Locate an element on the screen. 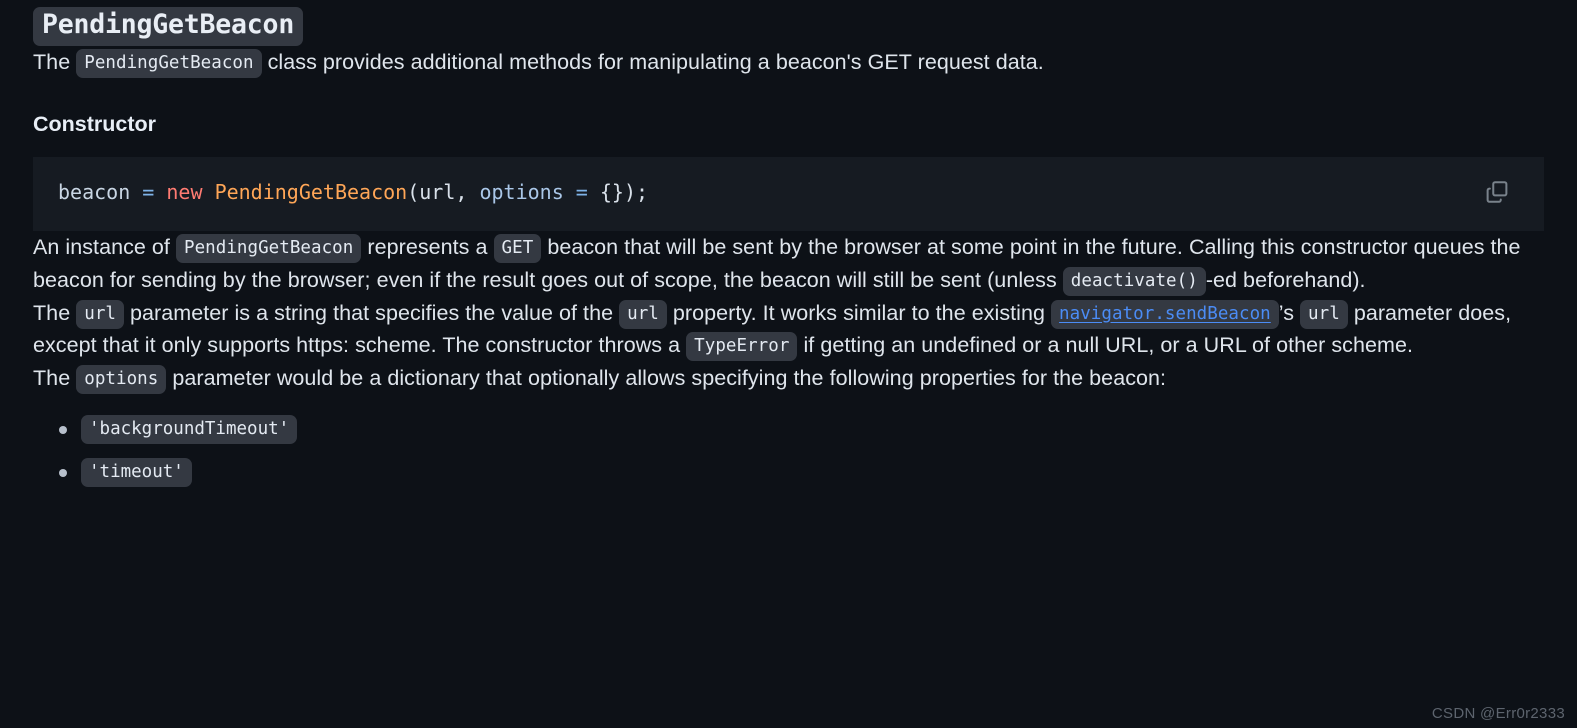 This screenshot has width=1577, height=728. code-token-args: (url, is located at coordinates (443, 192).